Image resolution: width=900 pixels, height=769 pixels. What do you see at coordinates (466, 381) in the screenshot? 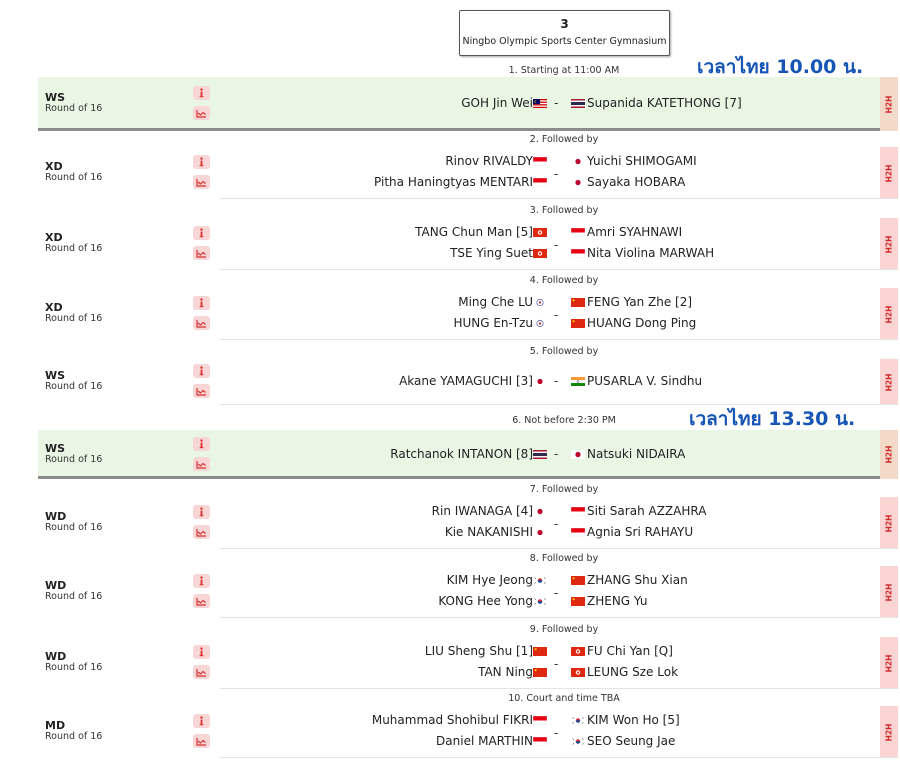
I see `player-name-left: Akane YAMAGUCHI [3]` at bounding box center [466, 381].